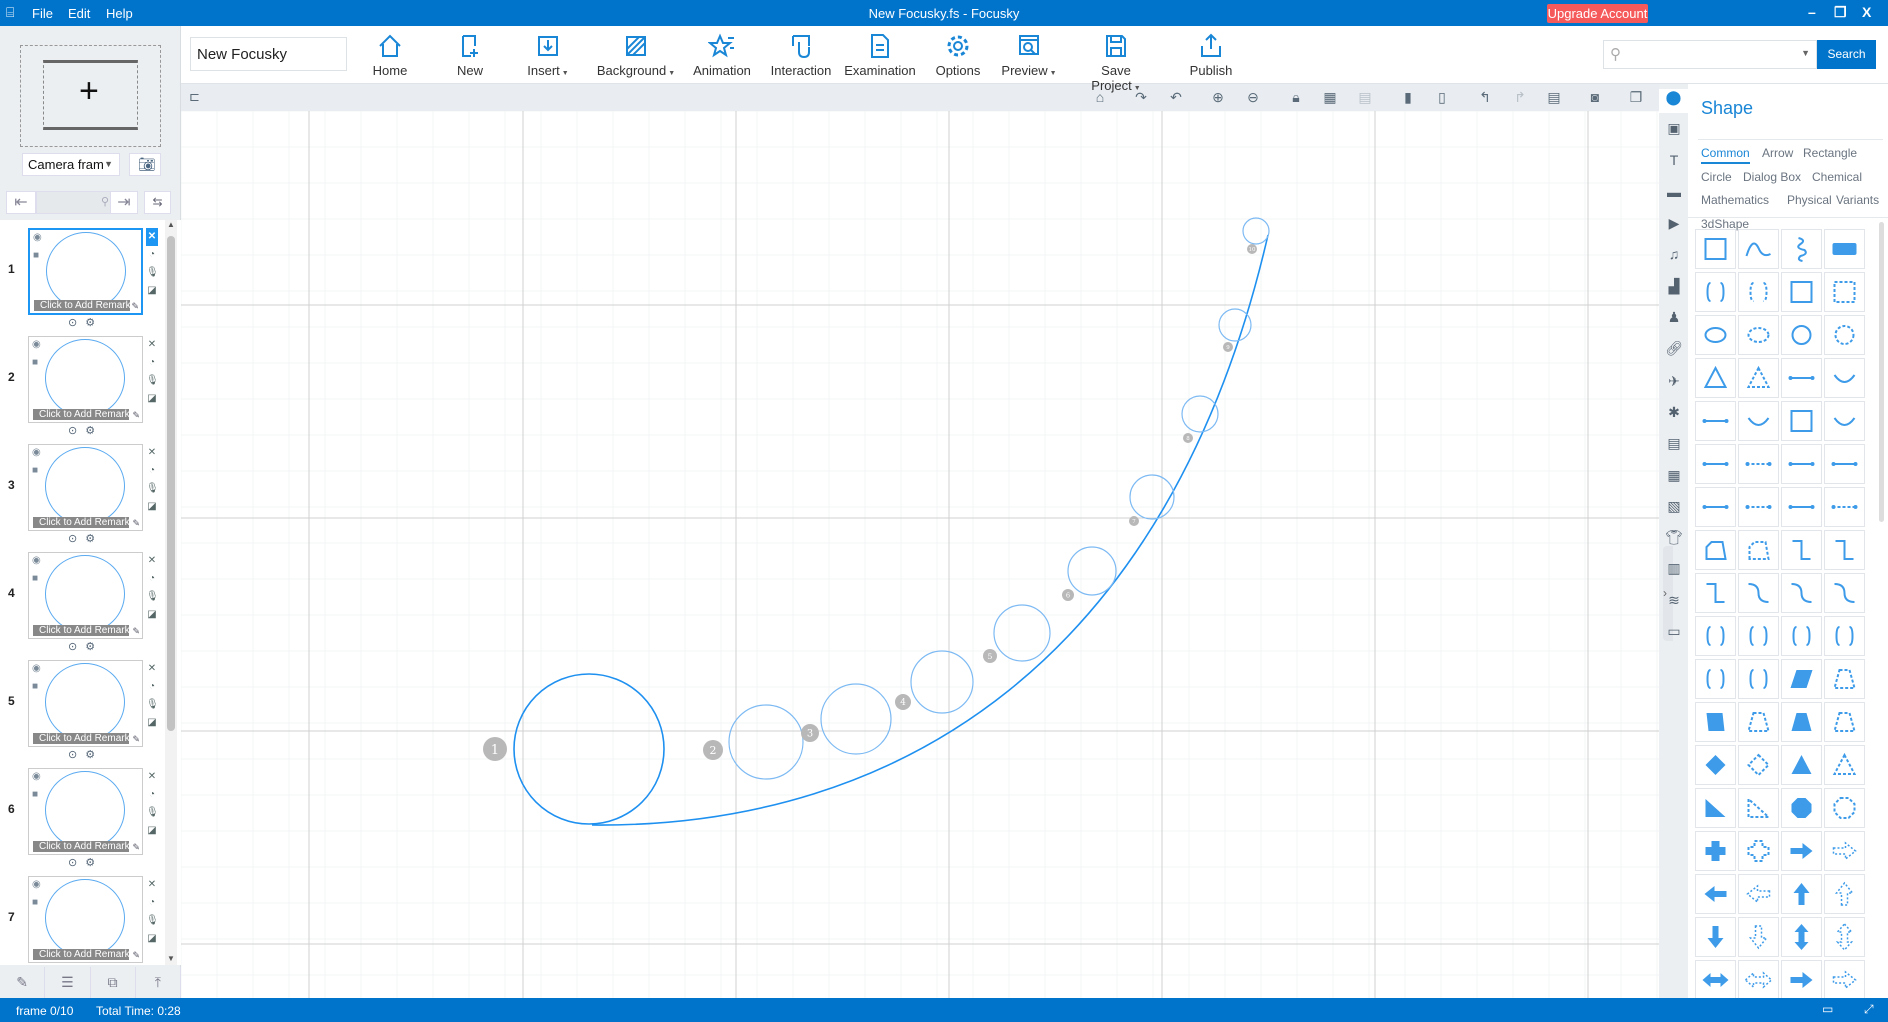  Describe the element at coordinates (1715, 808) in the screenshot. I see `shape-right-triangle` at that location.